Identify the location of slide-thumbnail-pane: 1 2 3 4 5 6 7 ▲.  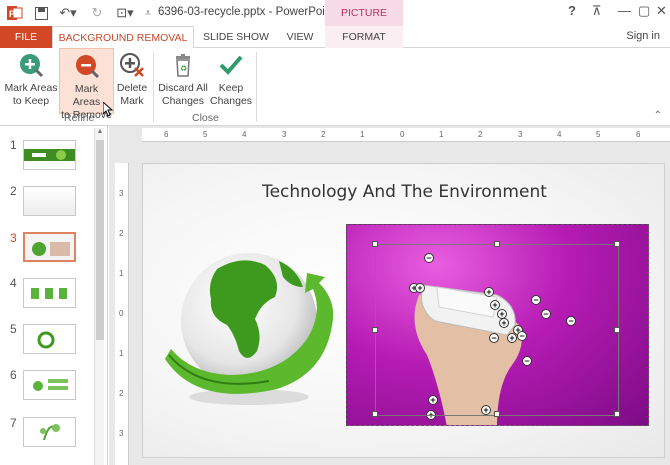
(54, 295).